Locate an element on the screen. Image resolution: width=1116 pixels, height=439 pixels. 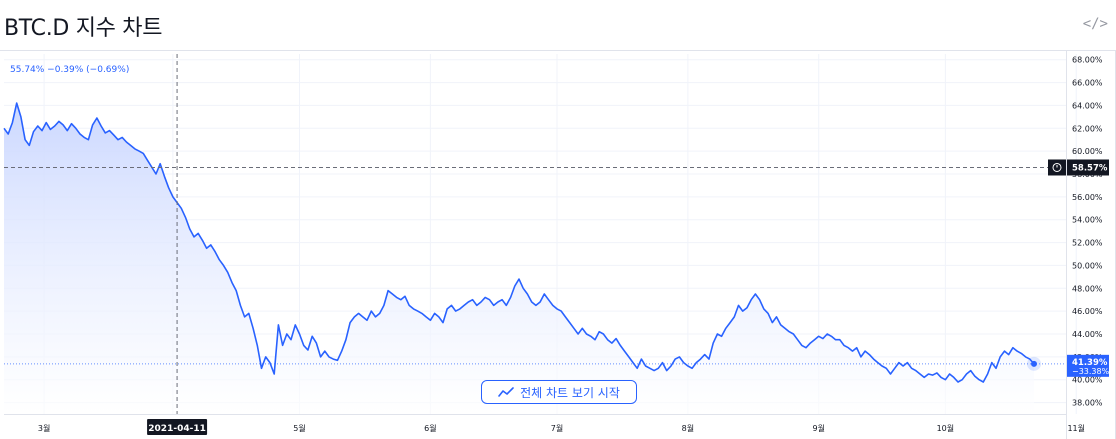
last-point is located at coordinates (1034, 363).